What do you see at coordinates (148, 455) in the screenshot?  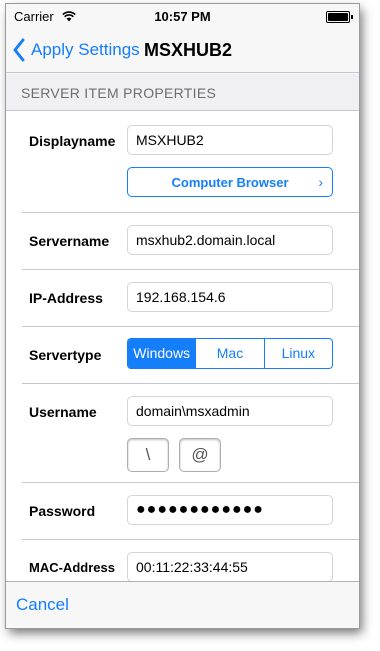 I see `insert-backslash-button: \` at bounding box center [148, 455].